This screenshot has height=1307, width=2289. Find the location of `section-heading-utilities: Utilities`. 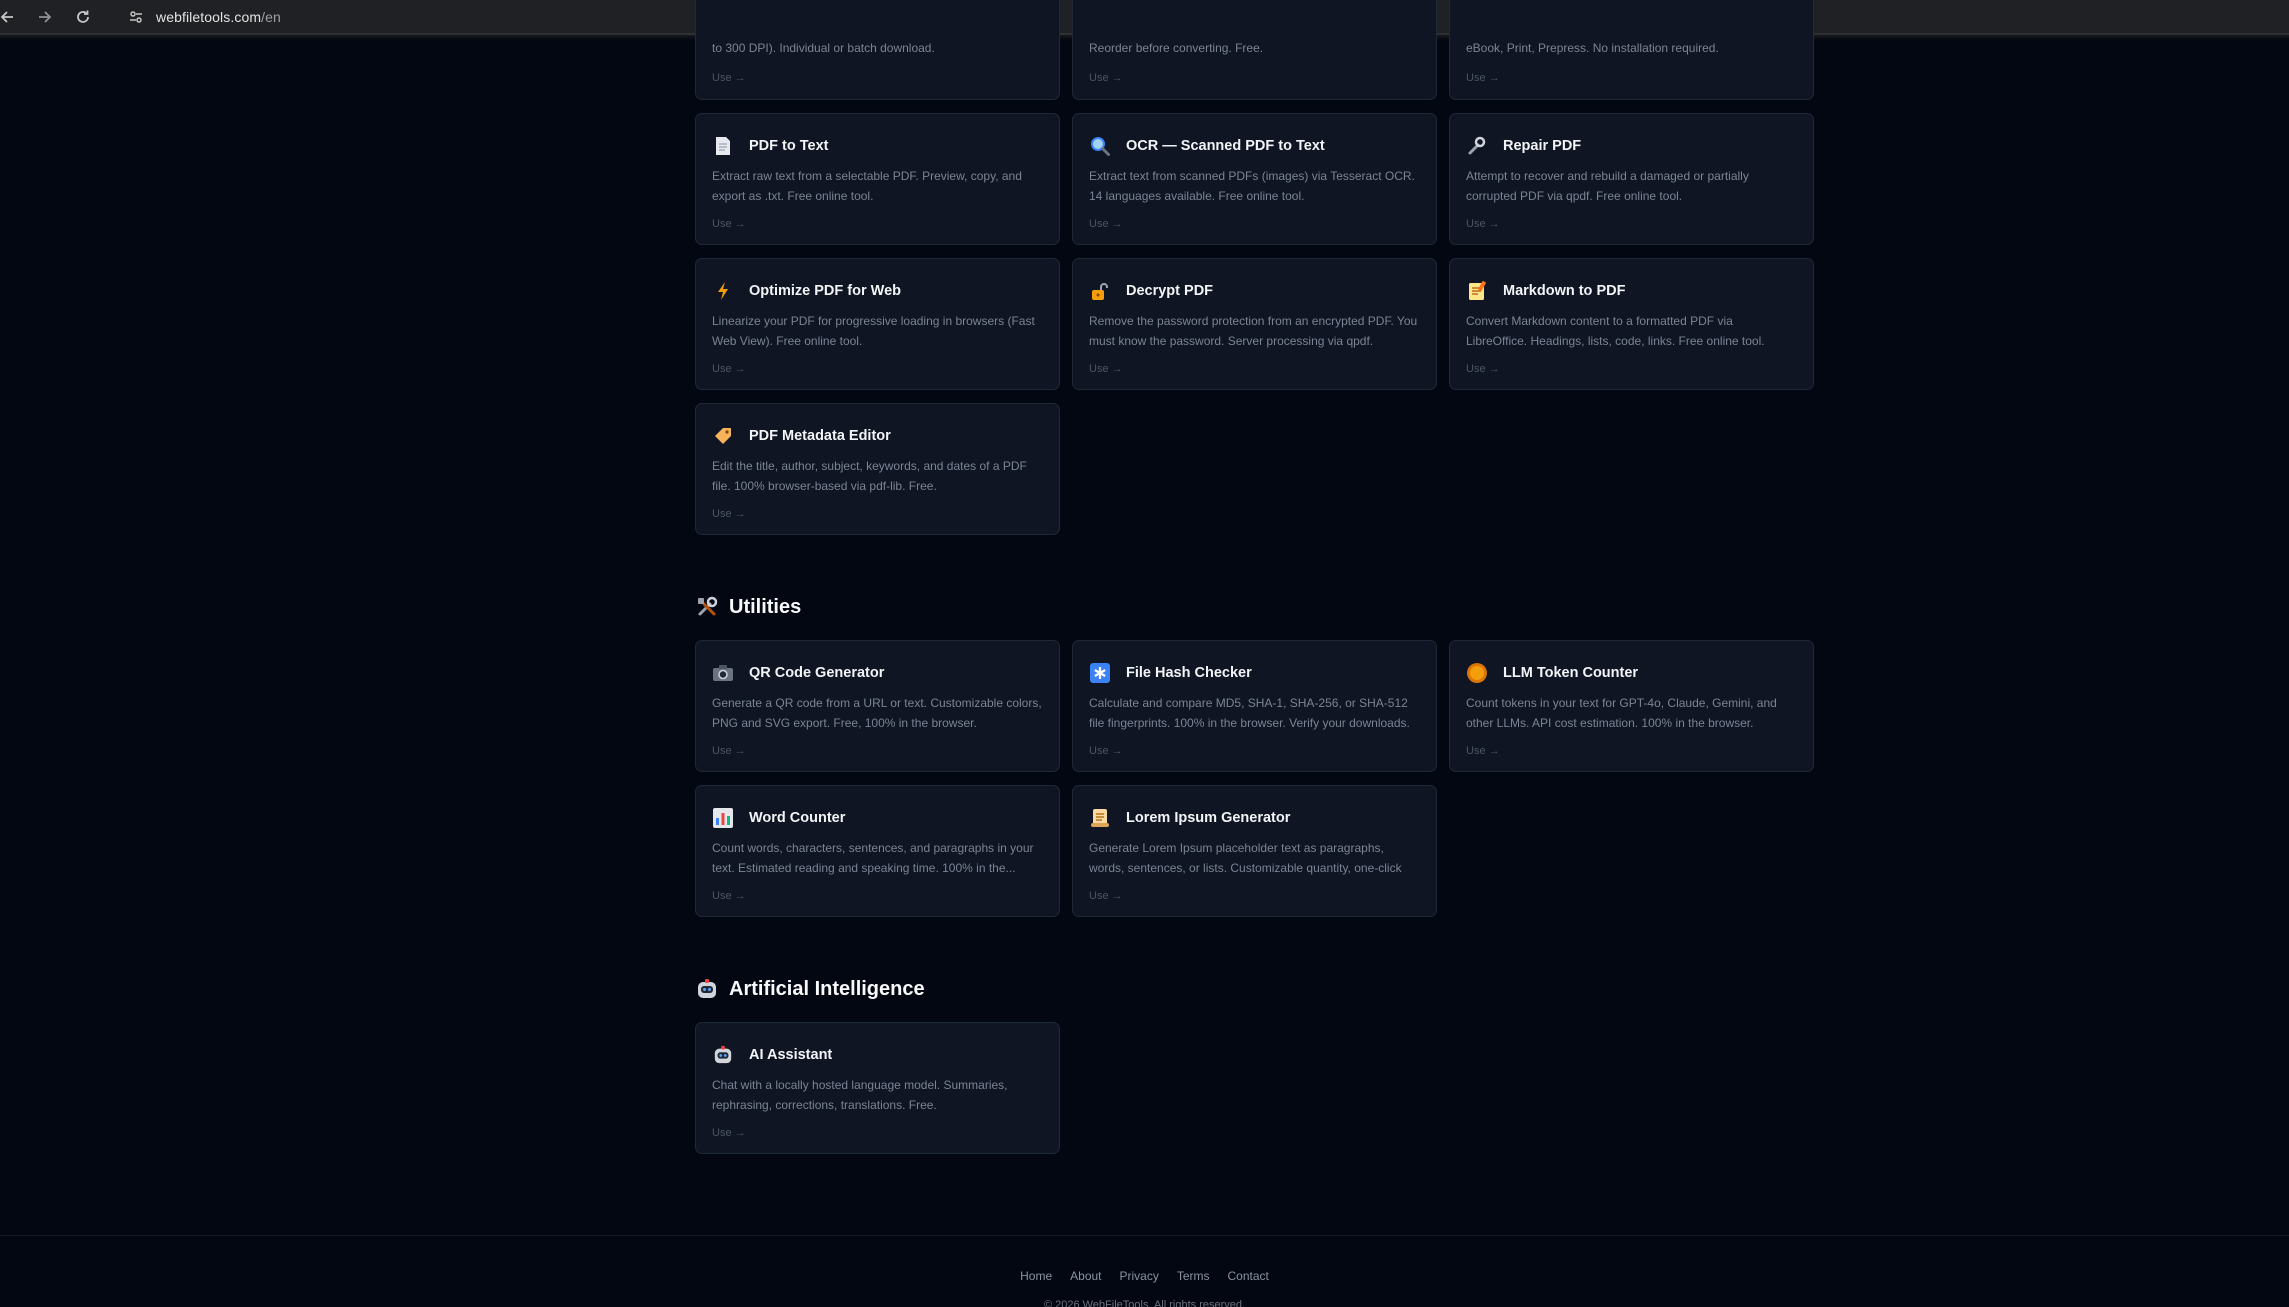

section-heading-utilities: Utilities is located at coordinates (748, 607).